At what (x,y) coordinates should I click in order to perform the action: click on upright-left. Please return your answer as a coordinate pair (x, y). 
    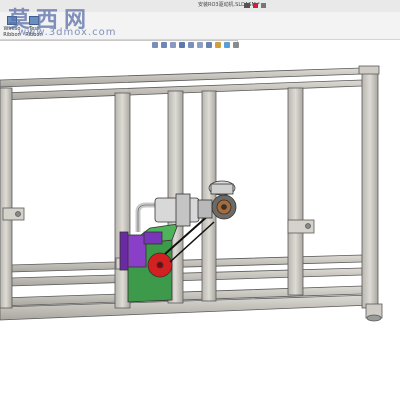
    Looking at the image, I should click on (6, 198).